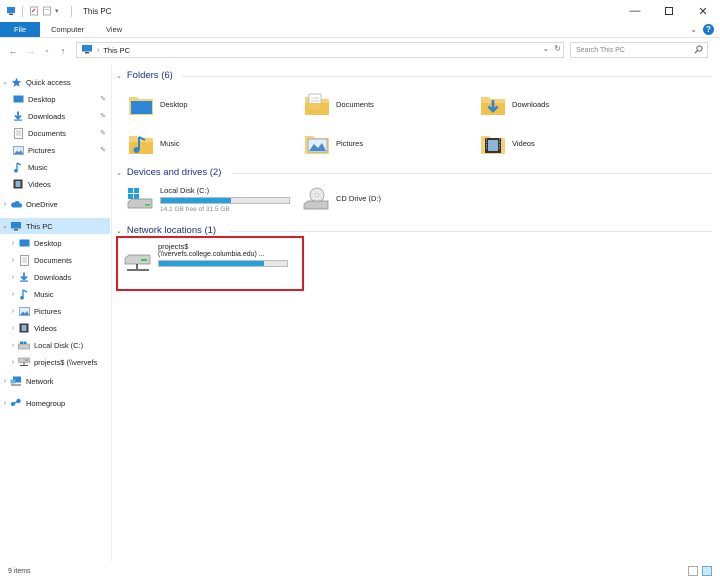 This screenshot has width=720, height=580. I want to click on sidebar-item-pc-music: › Music, so click(55, 294).